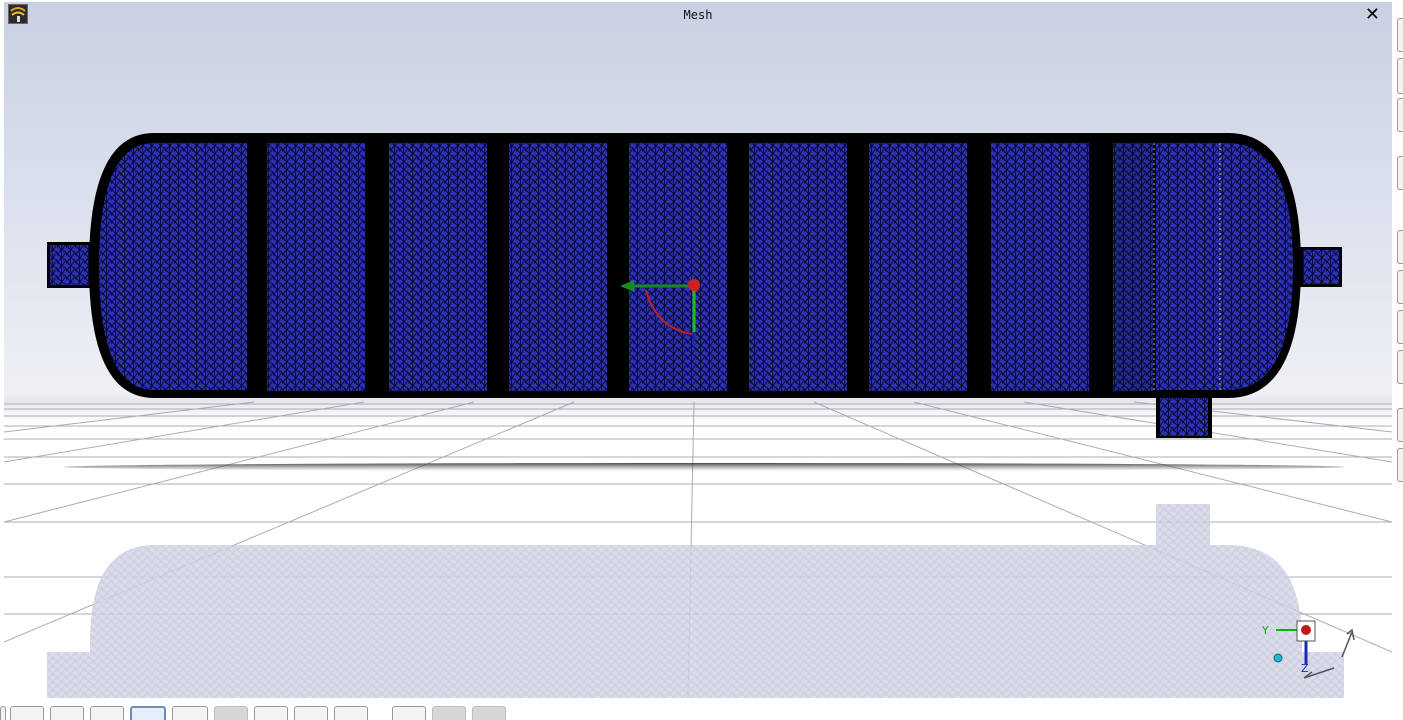 The image size is (1403, 720). I want to click on triad-y-label: Y, so click(1265, 630).